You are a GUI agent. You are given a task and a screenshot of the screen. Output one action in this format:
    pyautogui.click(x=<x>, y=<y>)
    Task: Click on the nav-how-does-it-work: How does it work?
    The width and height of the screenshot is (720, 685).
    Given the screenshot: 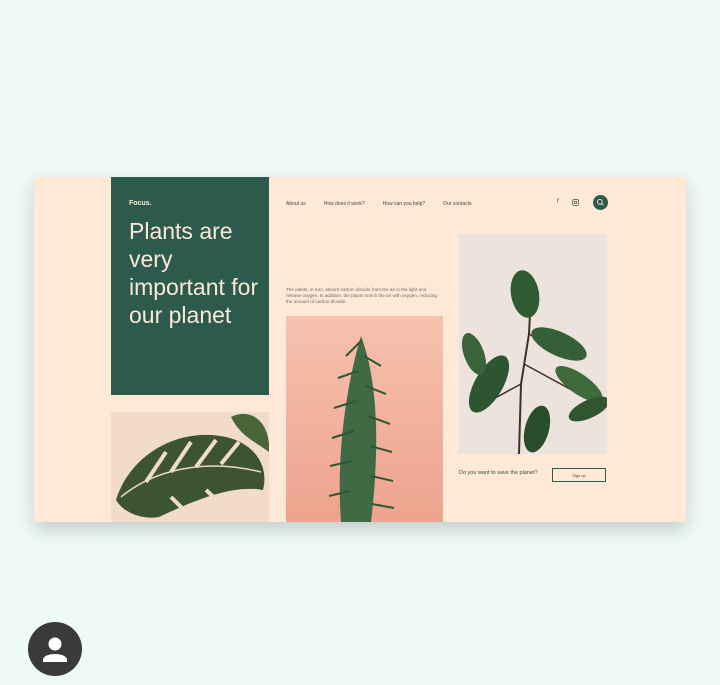 What is the action you would take?
    pyautogui.click(x=344, y=204)
    